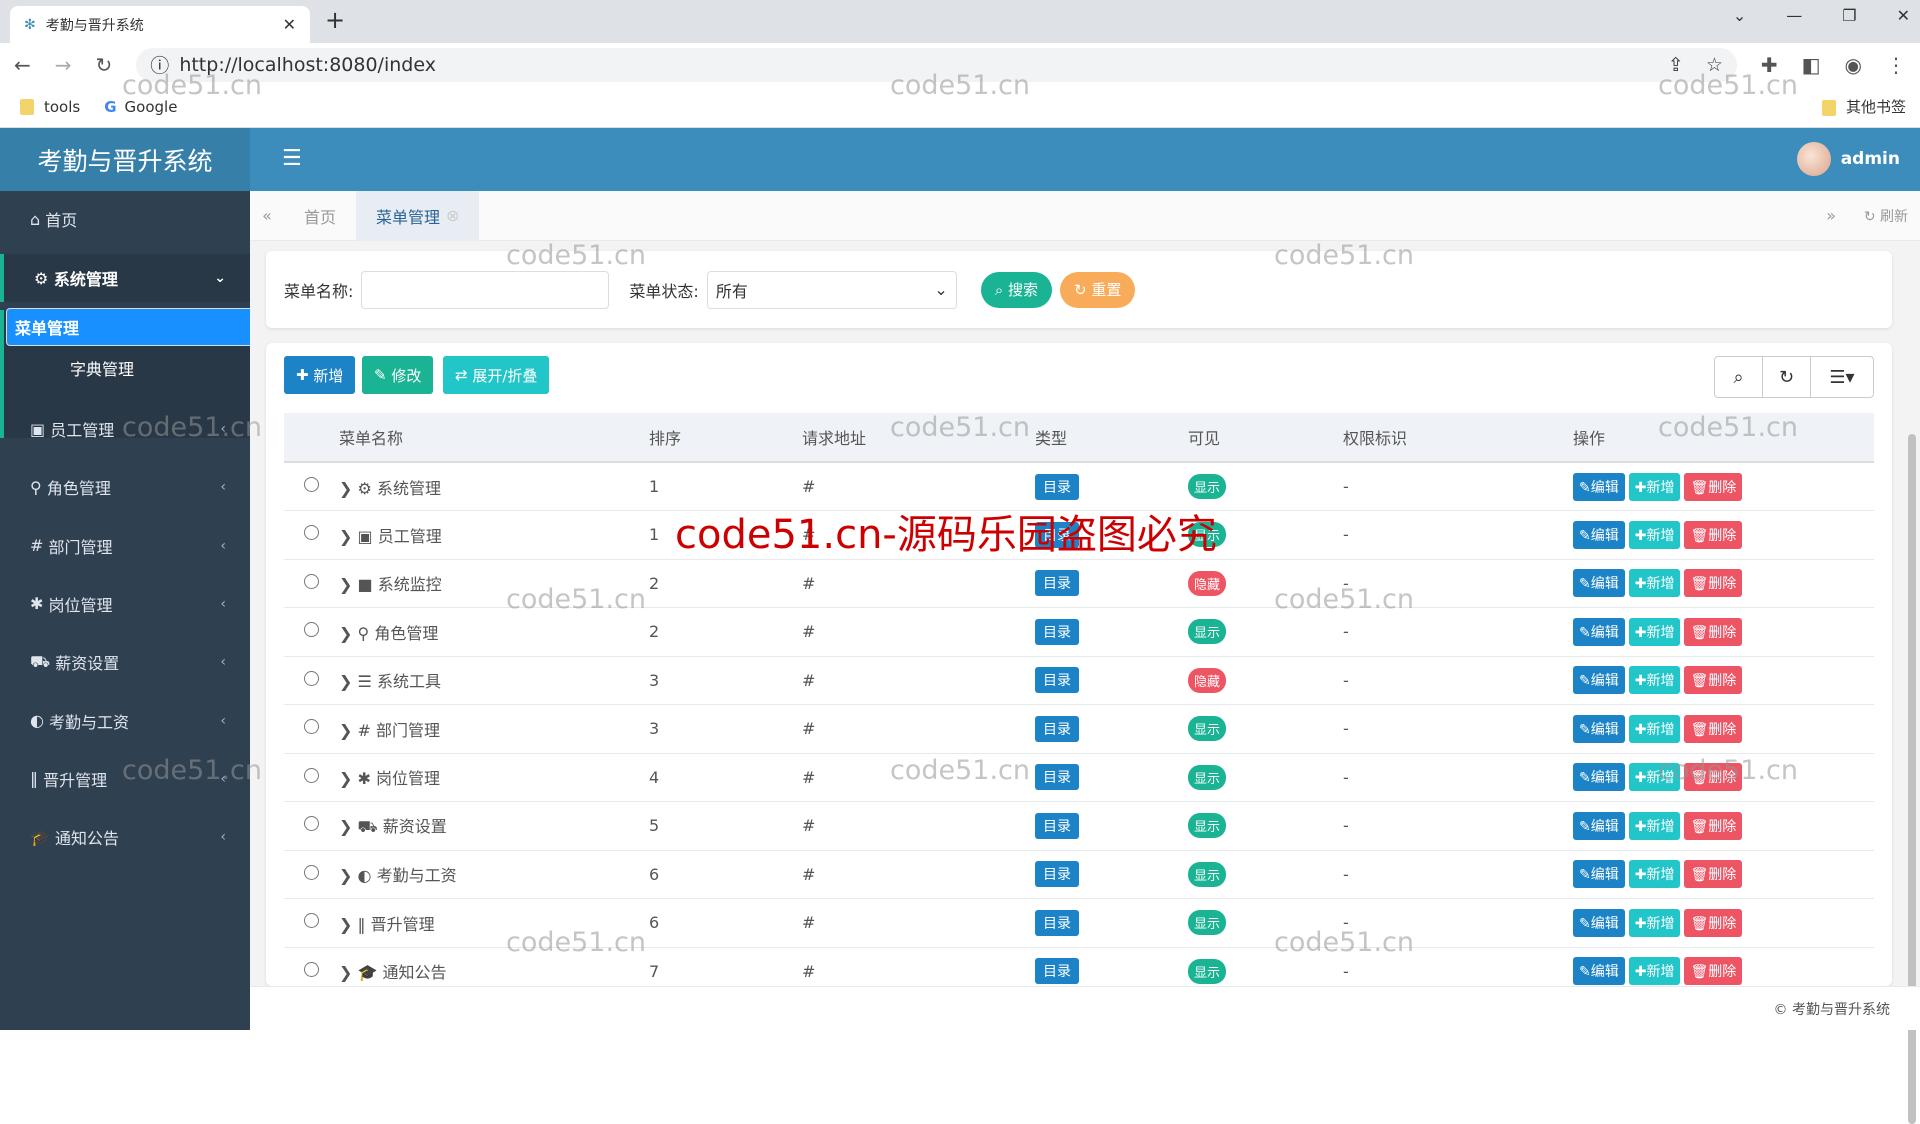 The width and height of the screenshot is (1920, 1124). What do you see at coordinates (1079, 826) in the screenshot?
I see `table-row: ❯ ⛟ 薪资设置 5 # 目录 显示 - ✎编辑 ✚新增 🗑删除` at bounding box center [1079, 826].